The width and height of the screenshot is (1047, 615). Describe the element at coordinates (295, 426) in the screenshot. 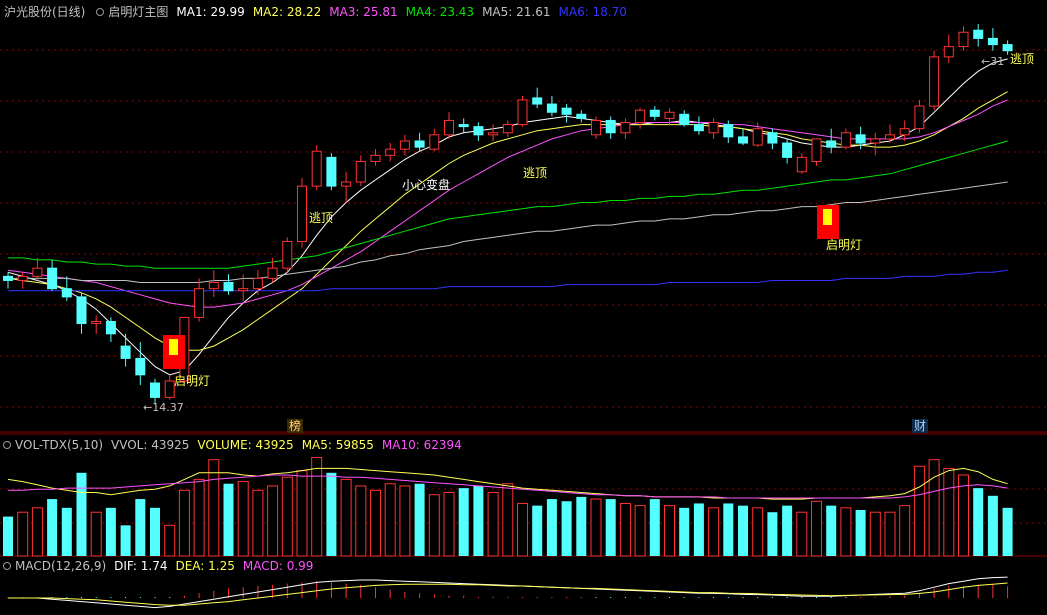

I see `event-marker-bang: 榜` at that location.